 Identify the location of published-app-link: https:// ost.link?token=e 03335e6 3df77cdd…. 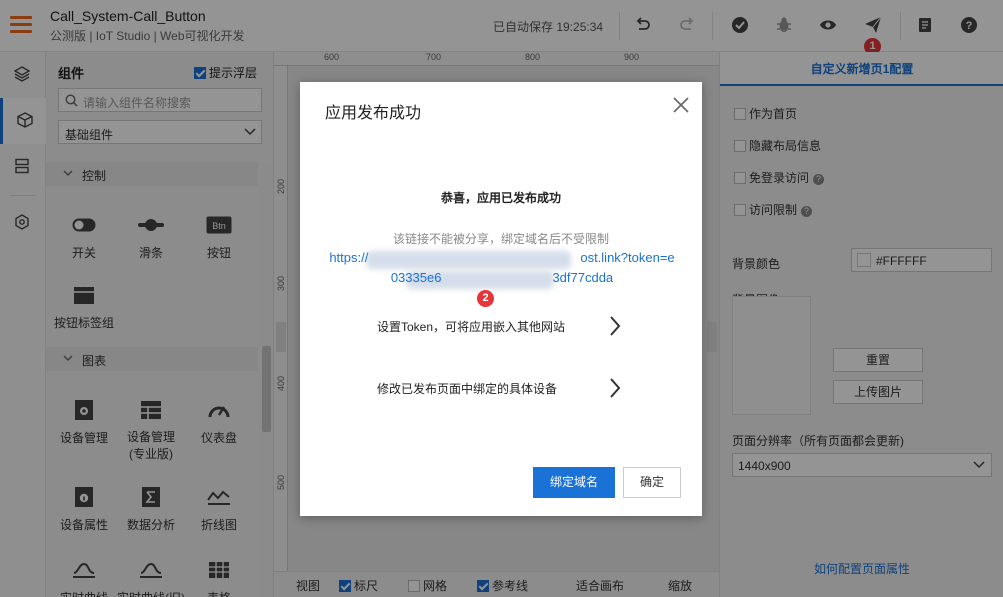
(502, 268).